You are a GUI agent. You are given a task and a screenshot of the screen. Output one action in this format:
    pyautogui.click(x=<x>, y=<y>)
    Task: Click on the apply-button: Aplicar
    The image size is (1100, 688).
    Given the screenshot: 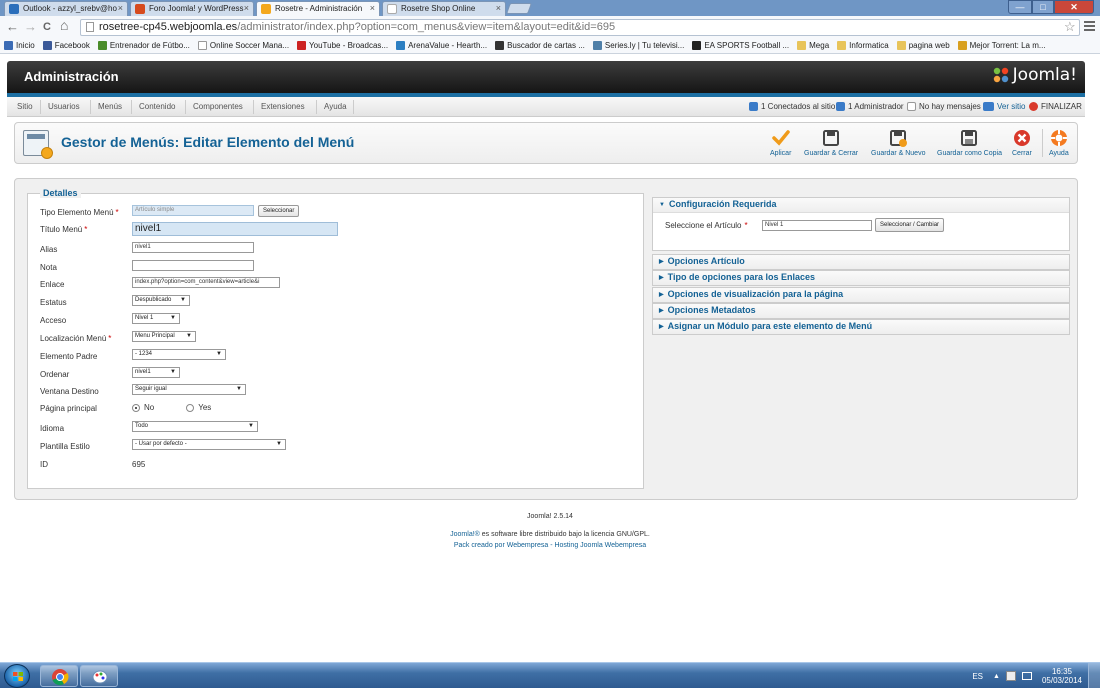 What is the action you would take?
    pyautogui.click(x=780, y=143)
    